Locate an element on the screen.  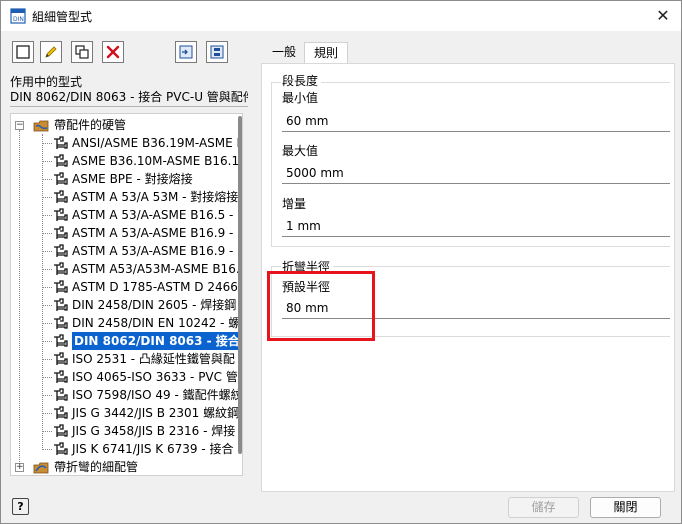
tab-general: 一般 is located at coordinates (284, 52).